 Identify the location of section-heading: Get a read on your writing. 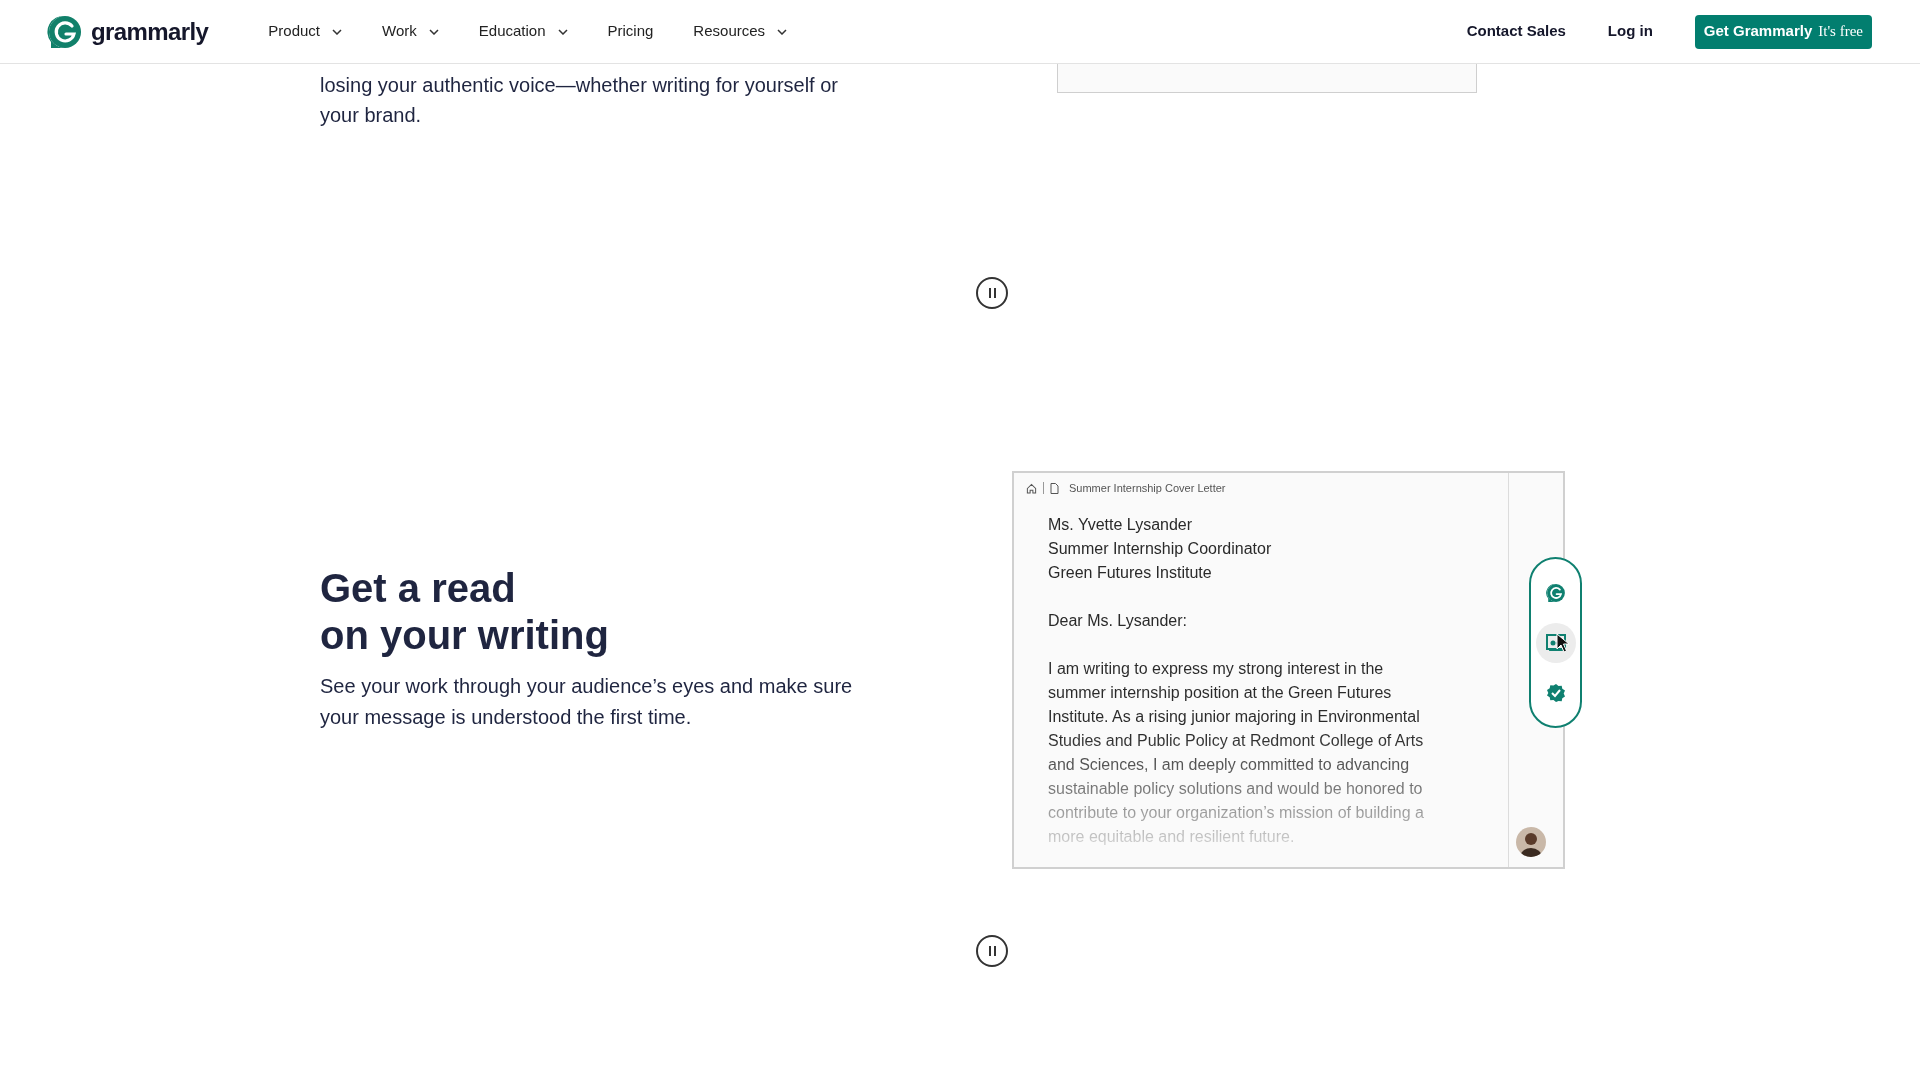
(465, 612).